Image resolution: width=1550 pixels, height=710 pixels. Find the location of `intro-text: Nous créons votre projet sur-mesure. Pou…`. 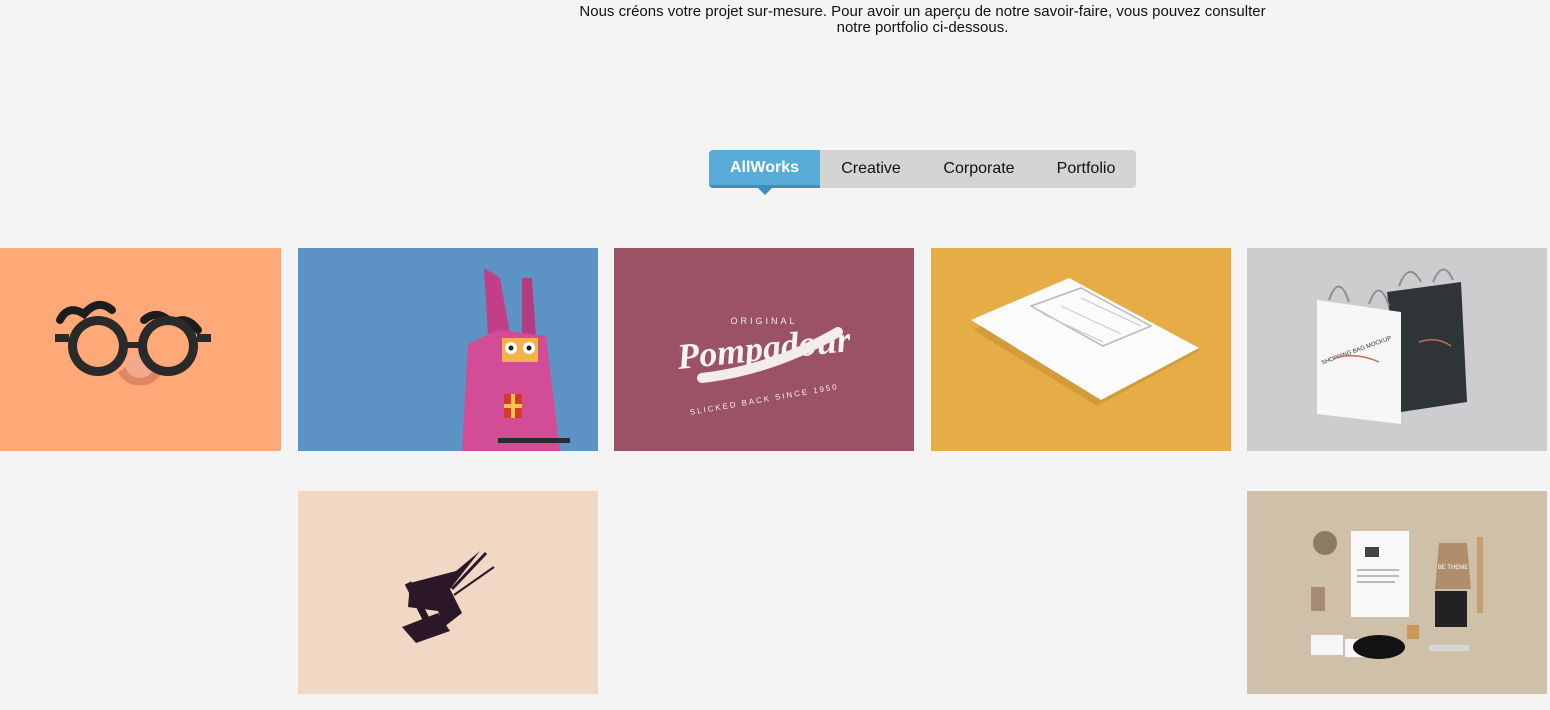

intro-text: Nous créons votre projet sur-mesure. Pou… is located at coordinates (922, 20).